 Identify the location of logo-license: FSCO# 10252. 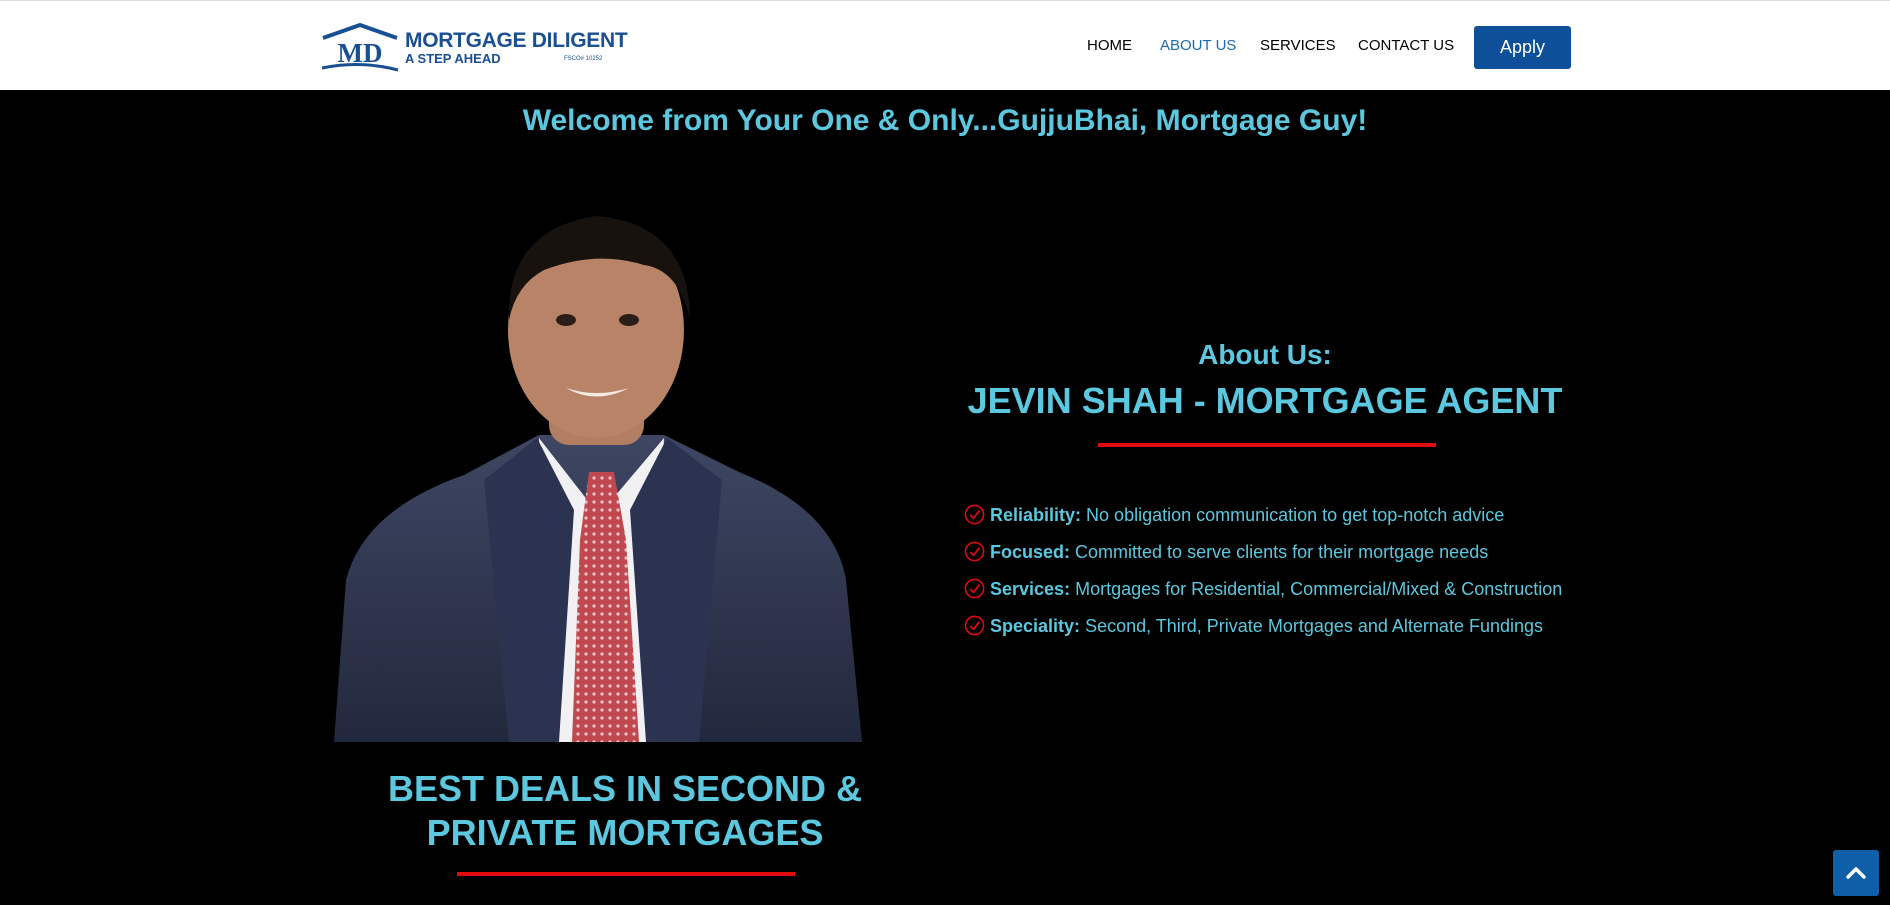
(583, 59).